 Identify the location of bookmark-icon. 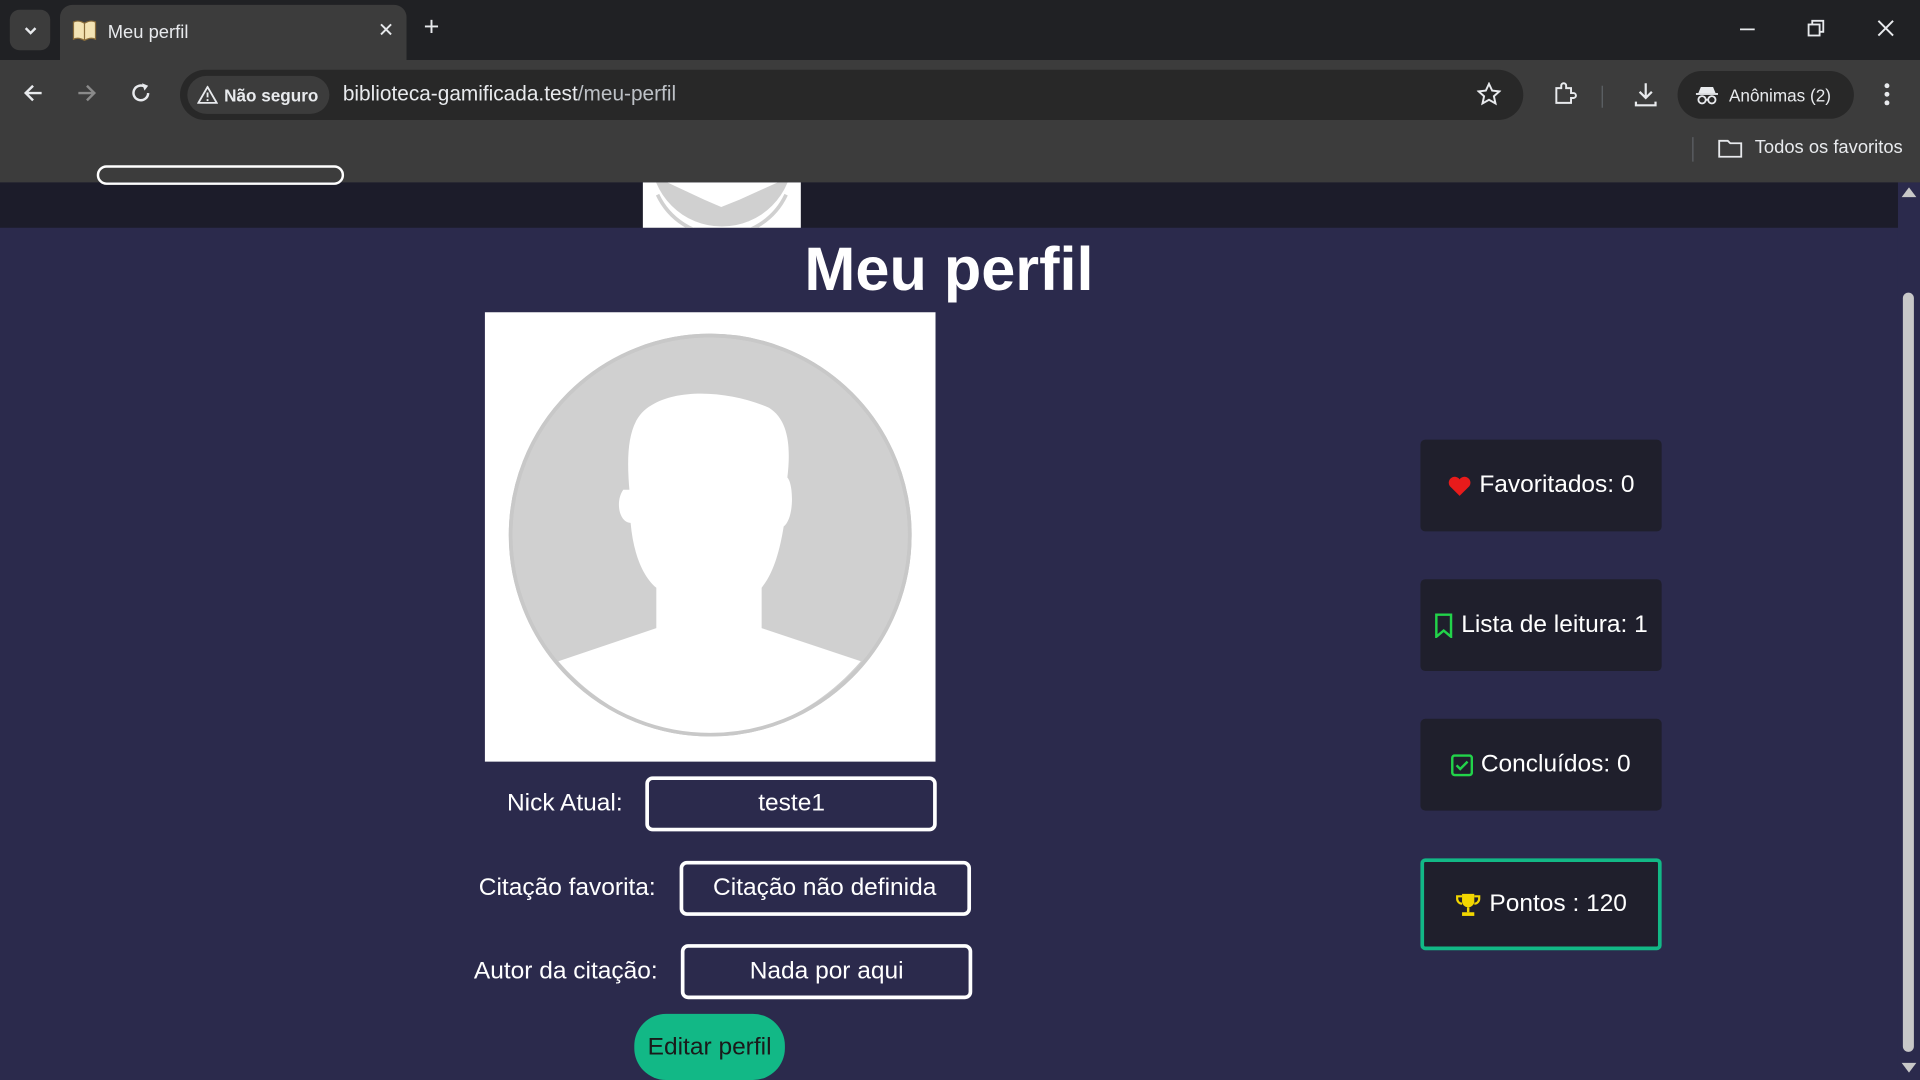
(1444, 625).